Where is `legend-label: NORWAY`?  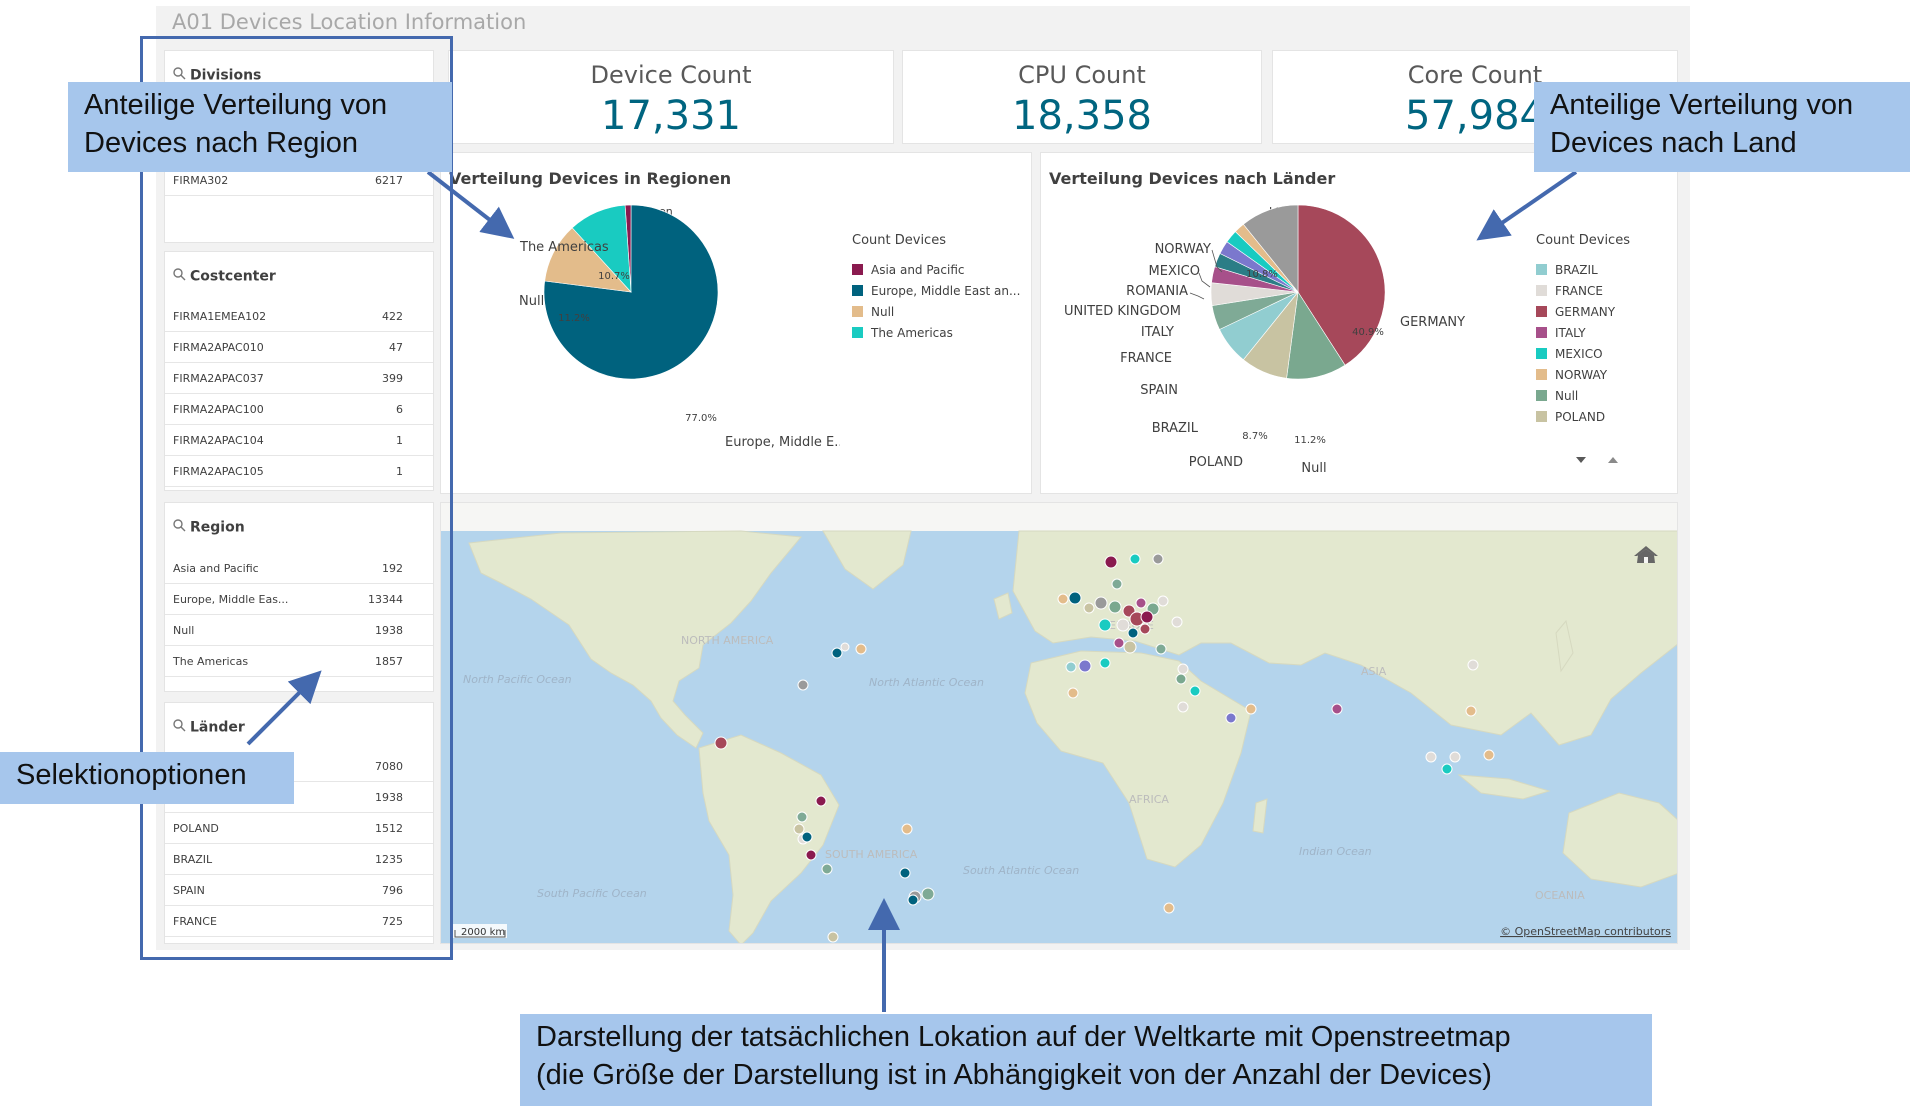 legend-label: NORWAY is located at coordinates (1581, 375).